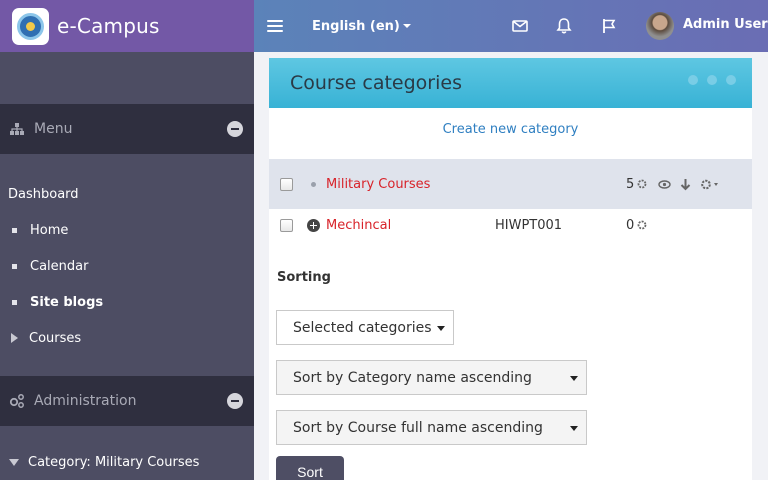  What do you see at coordinates (664, 184) in the screenshot?
I see `eye-icon` at bounding box center [664, 184].